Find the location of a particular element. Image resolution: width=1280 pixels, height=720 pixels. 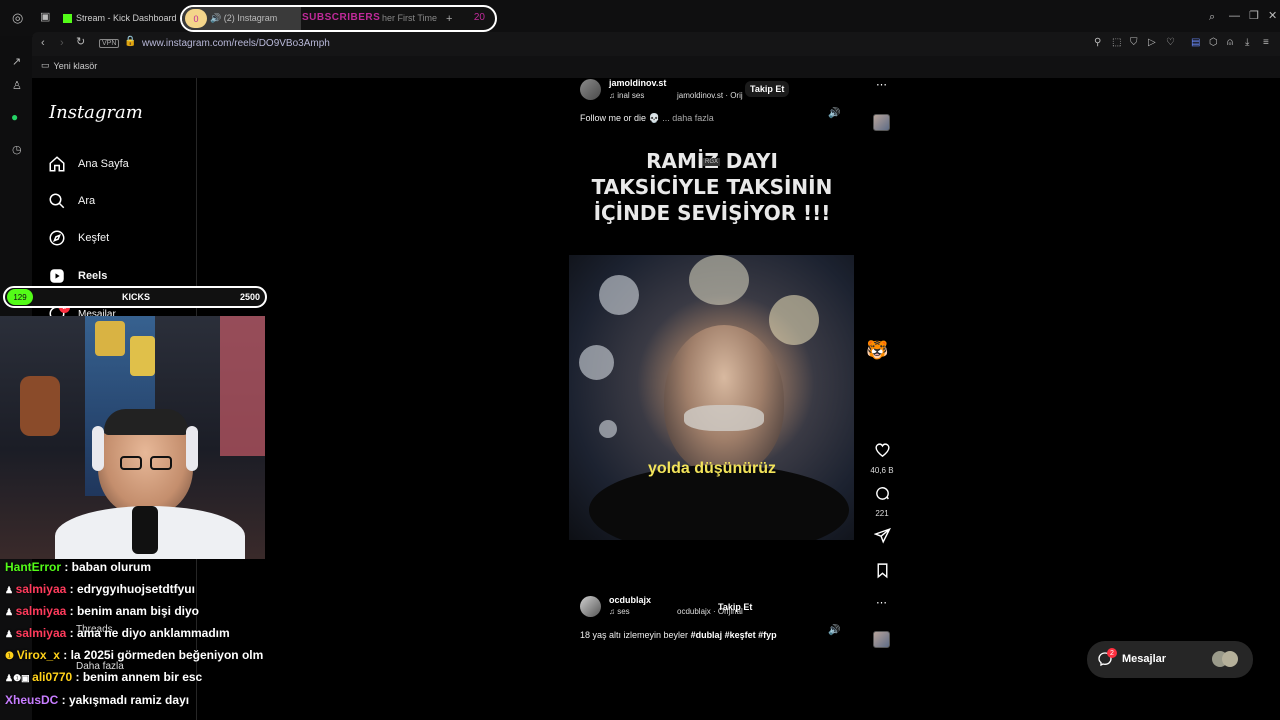

nav-home: Ana Sayfa is located at coordinates (88, 164).